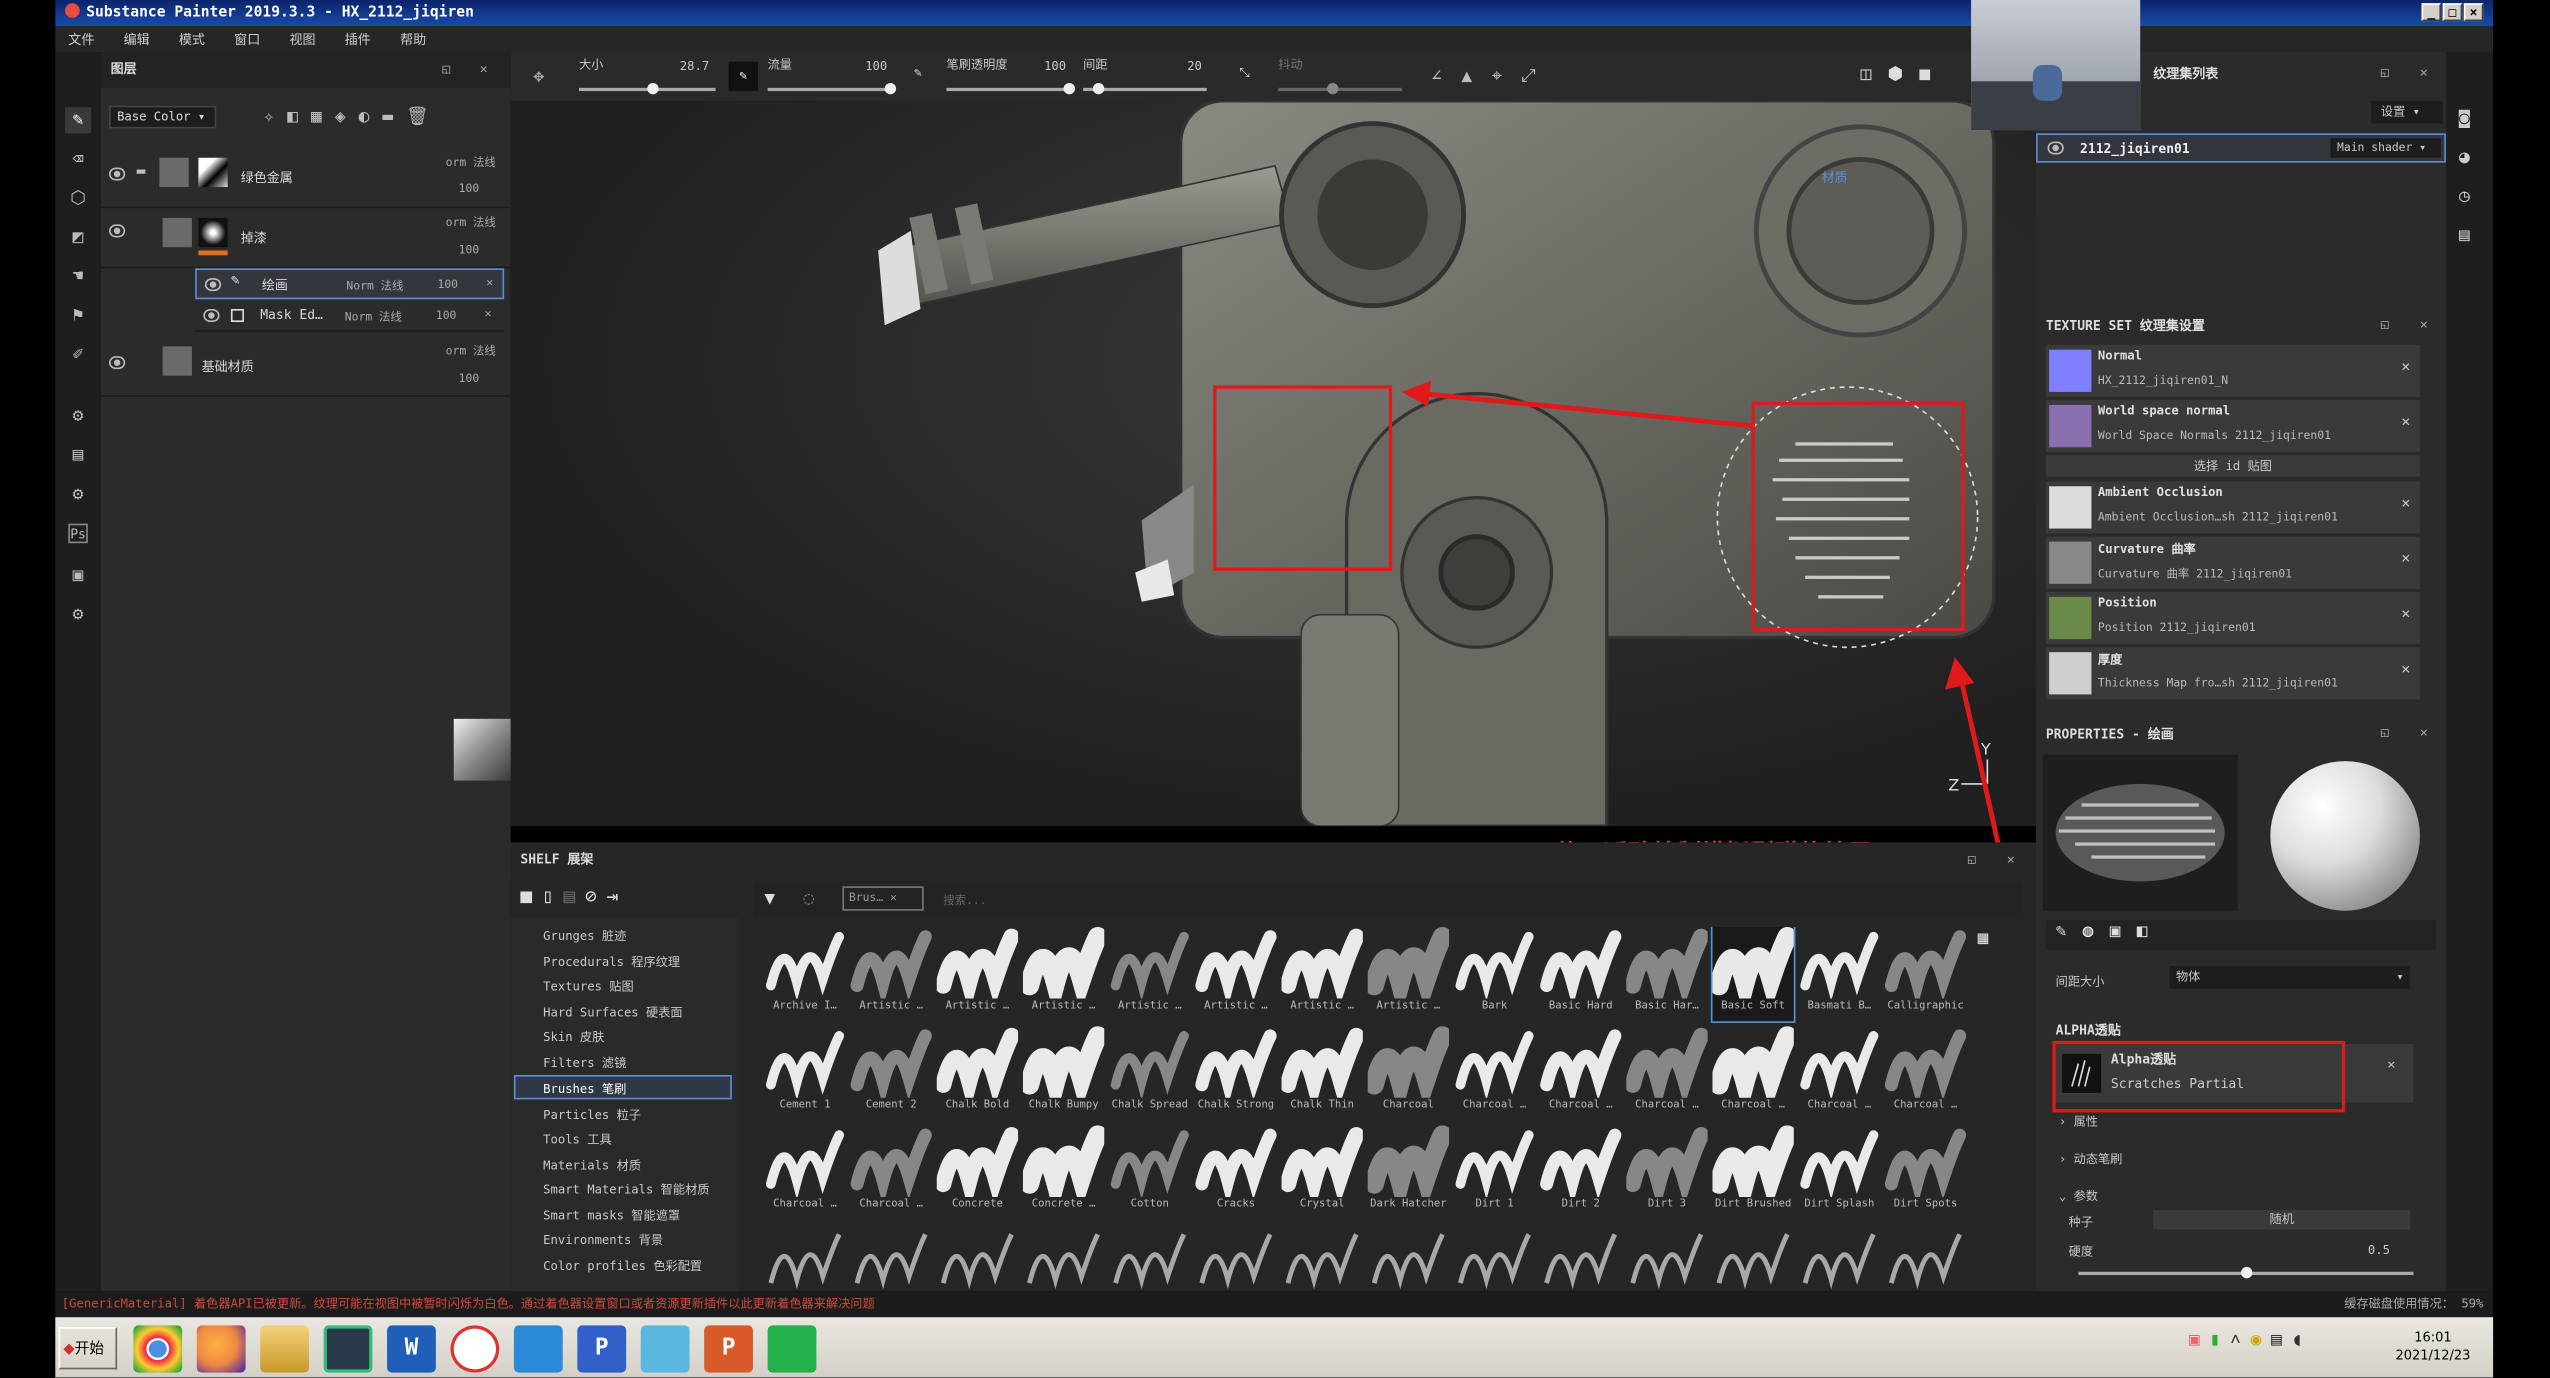 The width and height of the screenshot is (2550, 1378). I want to click on feishu-icon, so click(538, 1349).